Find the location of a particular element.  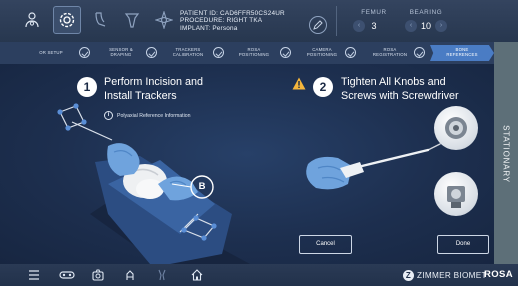

step-or-setup: OR SETUP is located at coordinates (51, 53).